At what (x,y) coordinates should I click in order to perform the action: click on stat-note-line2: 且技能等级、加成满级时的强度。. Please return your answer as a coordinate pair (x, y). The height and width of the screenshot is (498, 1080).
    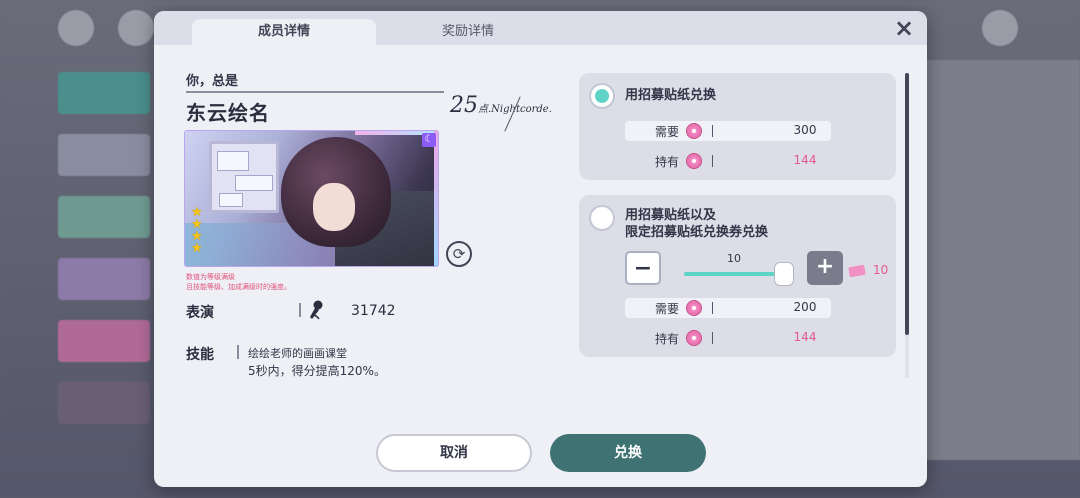
    Looking at the image, I should click on (238, 287).